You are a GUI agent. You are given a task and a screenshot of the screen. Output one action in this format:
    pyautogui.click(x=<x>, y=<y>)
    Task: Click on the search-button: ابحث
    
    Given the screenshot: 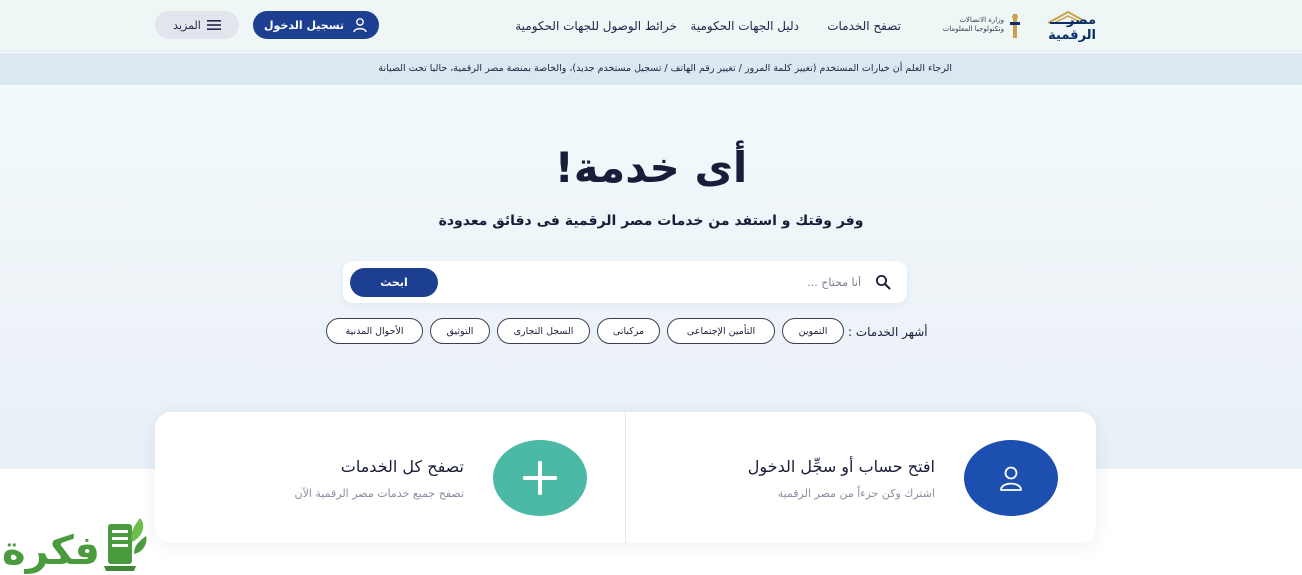 What is the action you would take?
    pyautogui.click(x=394, y=282)
    